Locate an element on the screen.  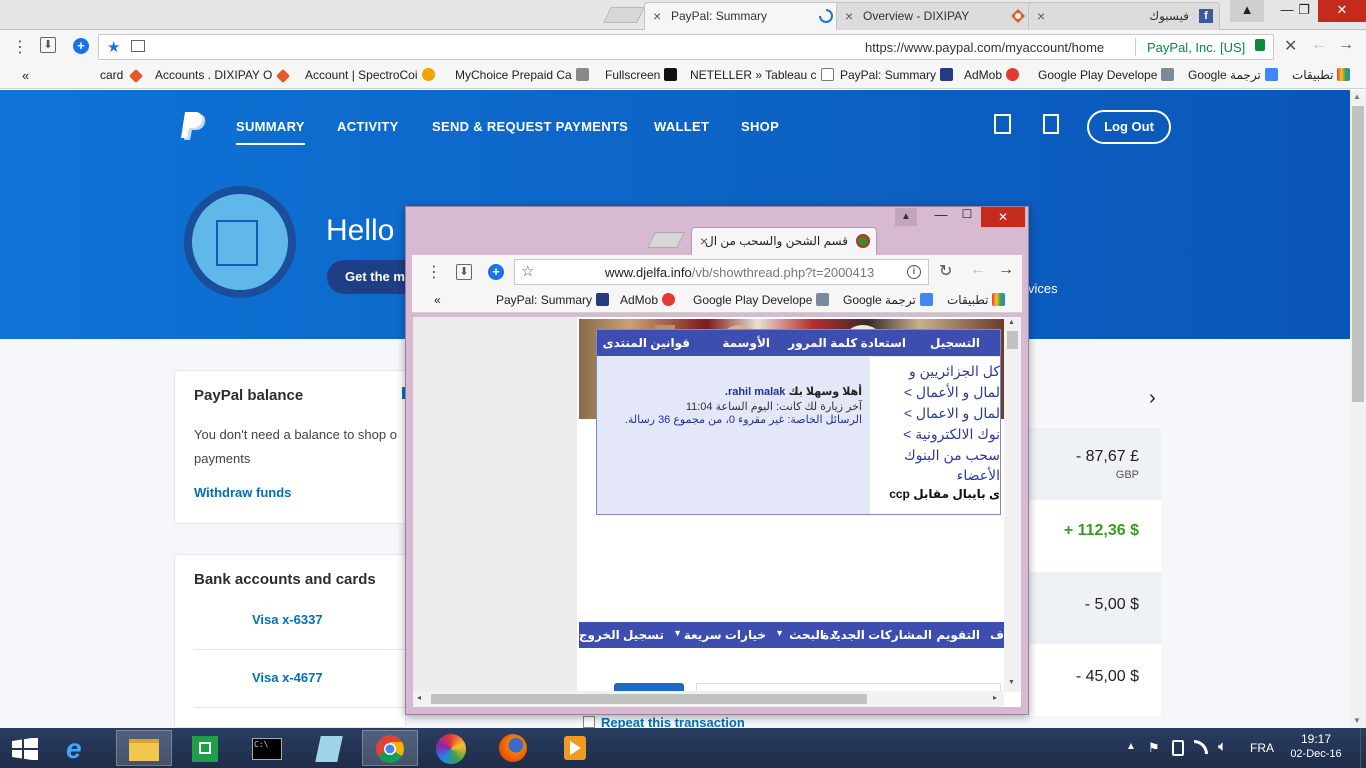
nav-wallet: WALLET is located at coordinates (681, 126).